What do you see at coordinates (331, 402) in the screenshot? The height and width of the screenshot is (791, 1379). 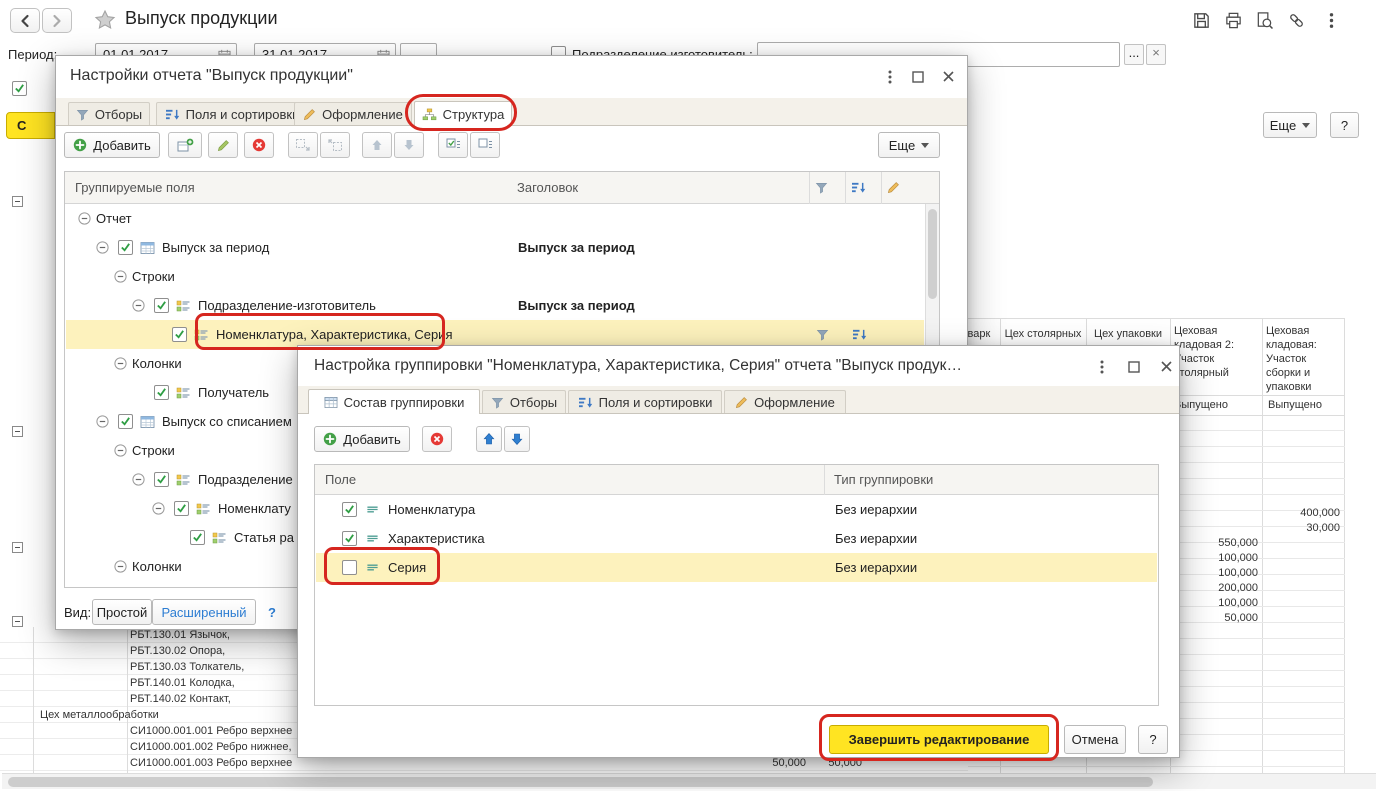 I see `grid-icon` at bounding box center [331, 402].